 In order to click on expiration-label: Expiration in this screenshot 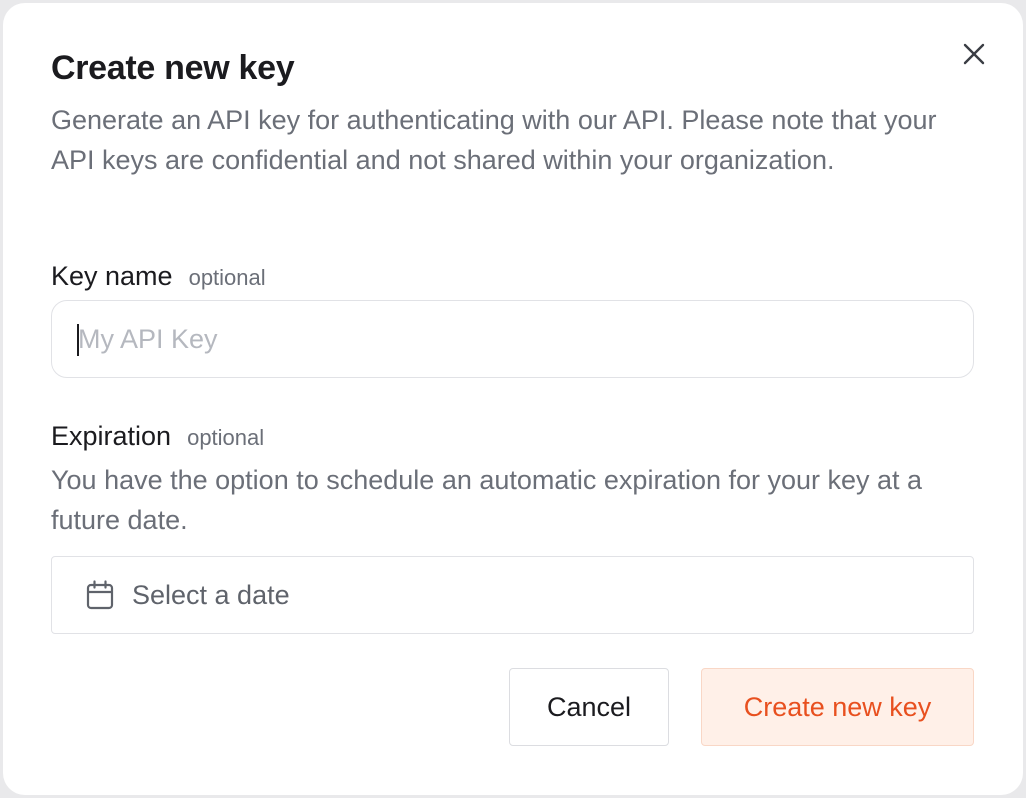, I will do `click(111, 436)`.